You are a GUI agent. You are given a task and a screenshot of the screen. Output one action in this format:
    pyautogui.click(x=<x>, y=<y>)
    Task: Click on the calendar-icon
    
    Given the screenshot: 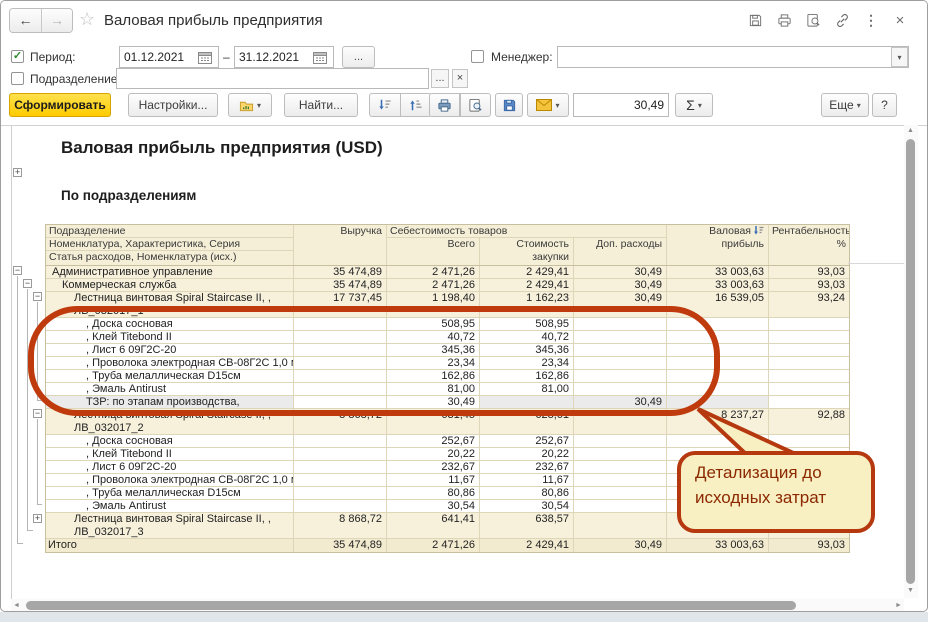 What is the action you would take?
    pyautogui.click(x=320, y=57)
    